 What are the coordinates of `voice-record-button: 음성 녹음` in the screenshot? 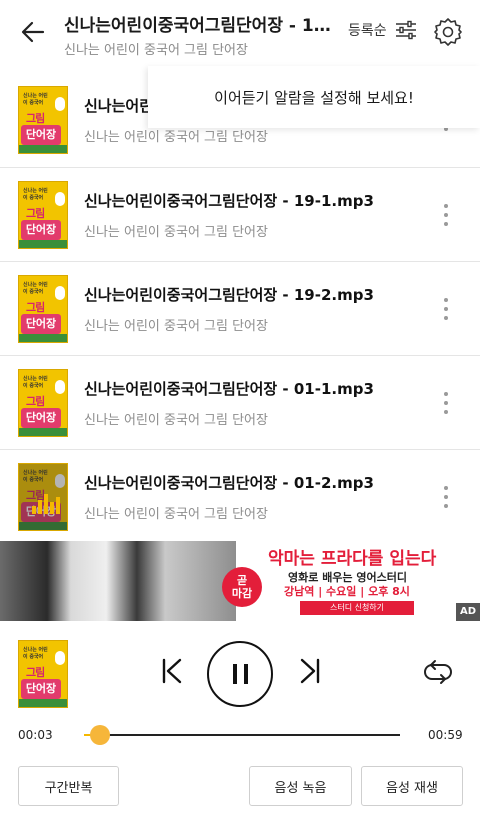 It's located at (300, 786).